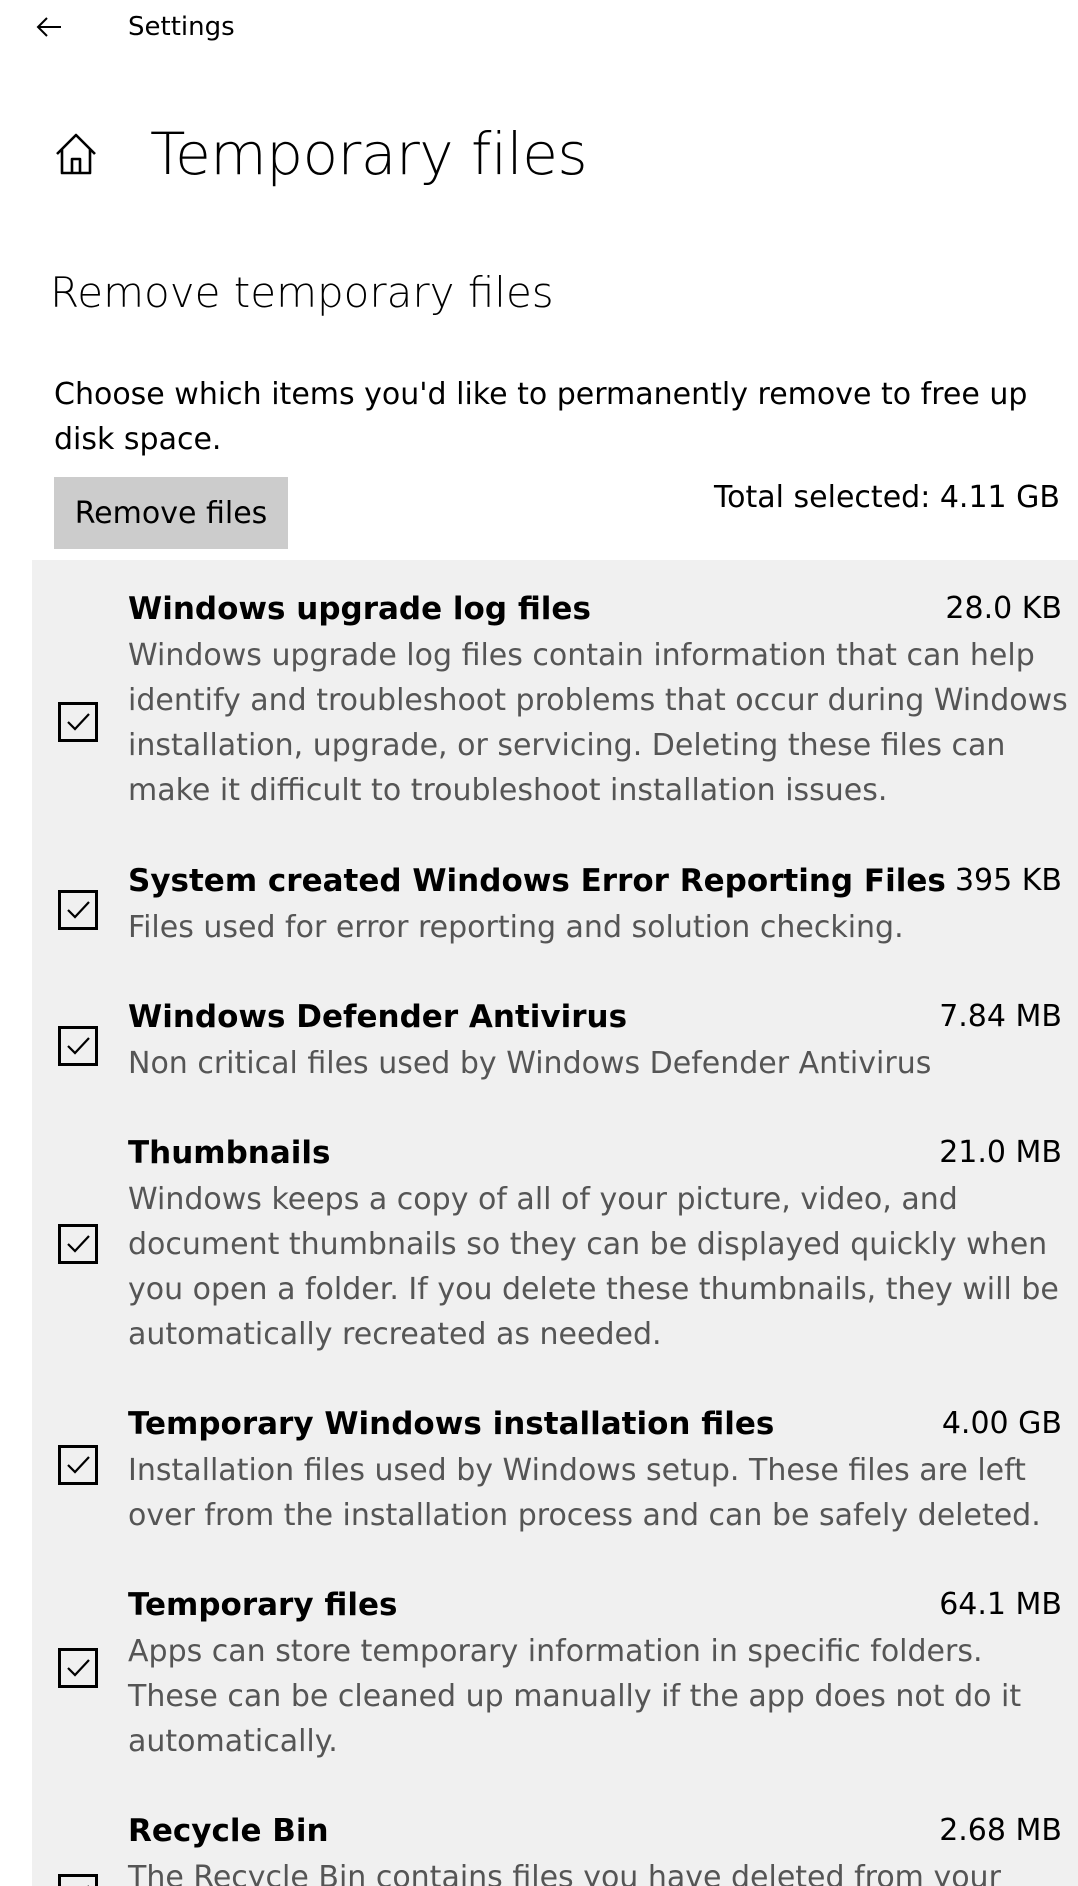 The width and height of the screenshot is (1078, 1886). I want to click on item-size: 4.00 GB, so click(1001, 1423).